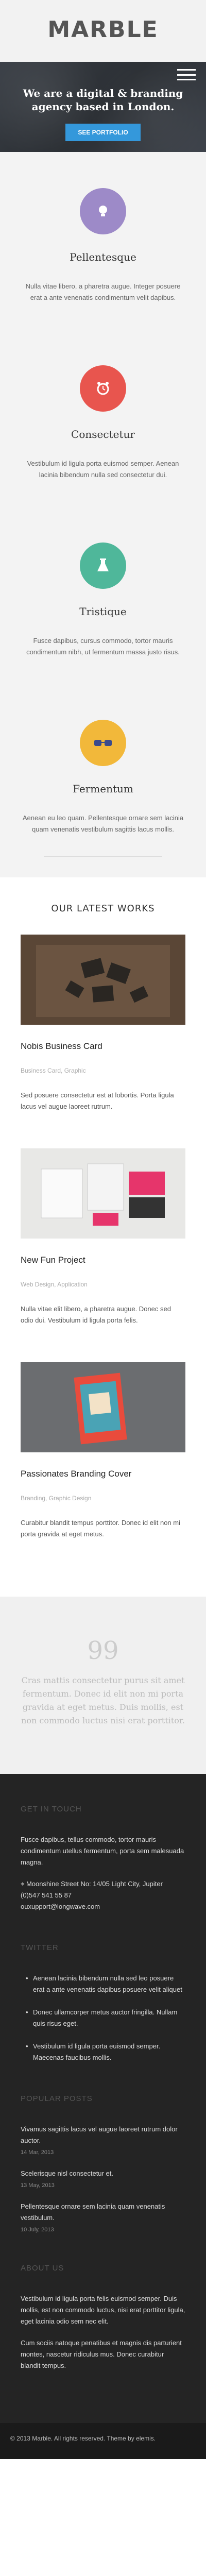  What do you see at coordinates (42, 2268) in the screenshot?
I see `about-title: ABOUT US` at bounding box center [42, 2268].